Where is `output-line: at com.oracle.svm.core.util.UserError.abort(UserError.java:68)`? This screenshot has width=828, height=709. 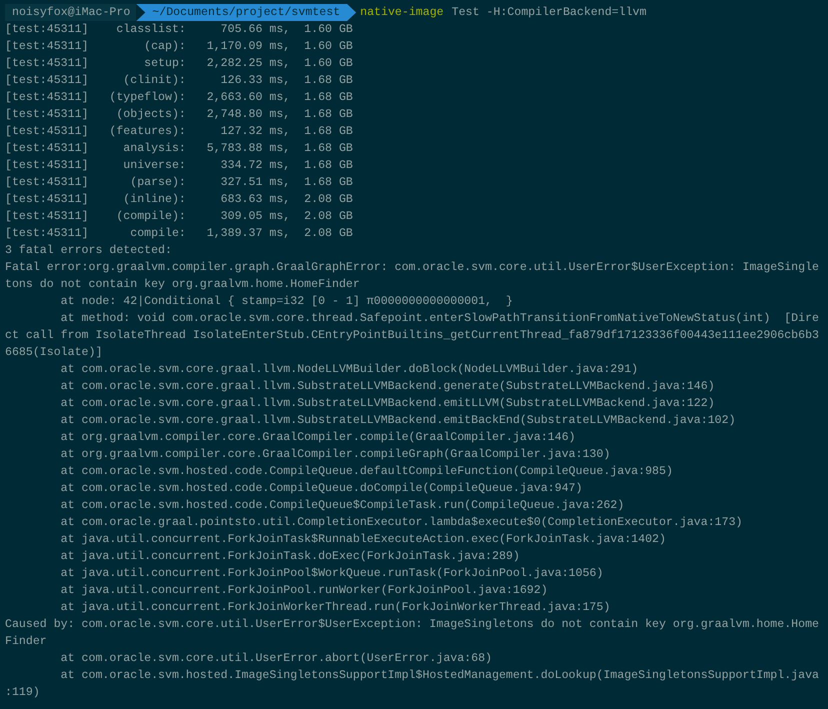
output-line: at com.oracle.svm.core.util.UserError.abort(UserError.java:68) is located at coordinates (276, 659).